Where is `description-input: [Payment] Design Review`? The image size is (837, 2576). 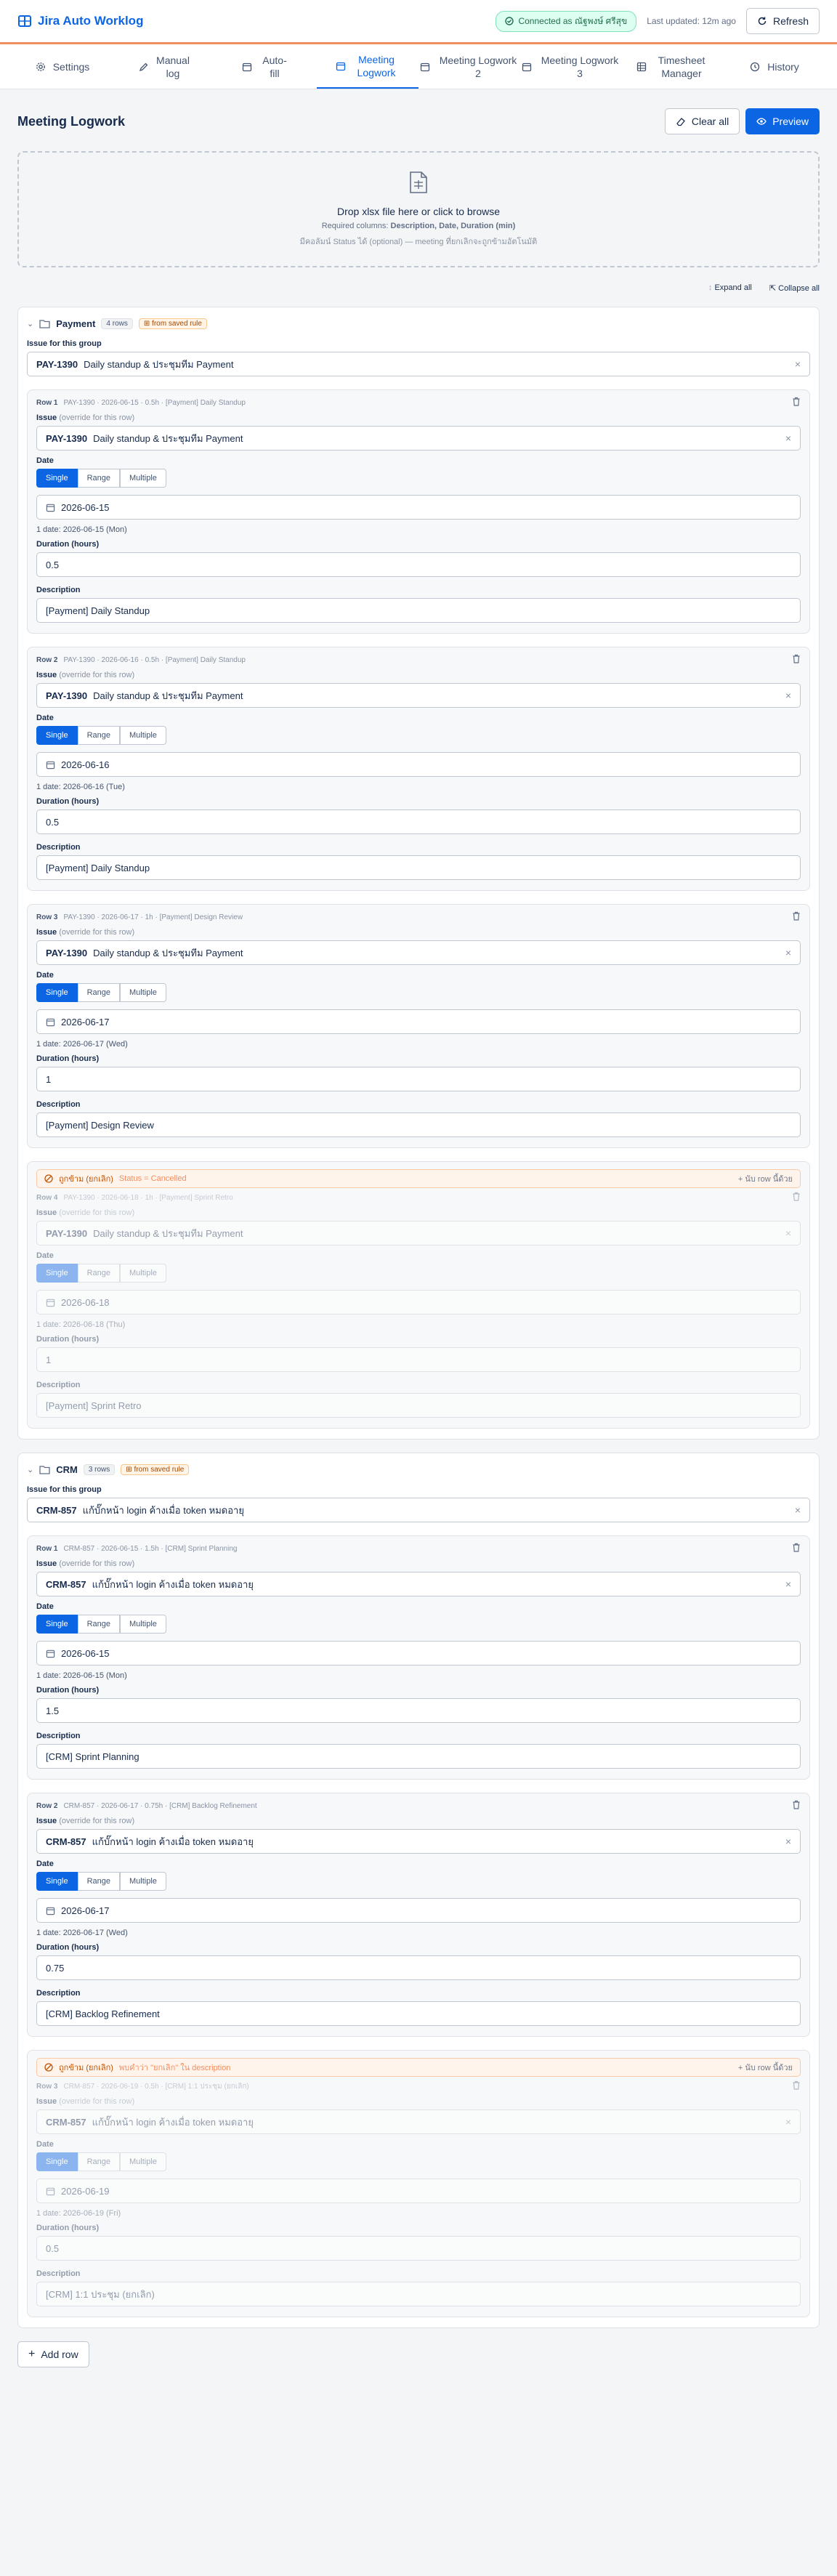
description-input: [Payment] Design Review is located at coordinates (418, 1125).